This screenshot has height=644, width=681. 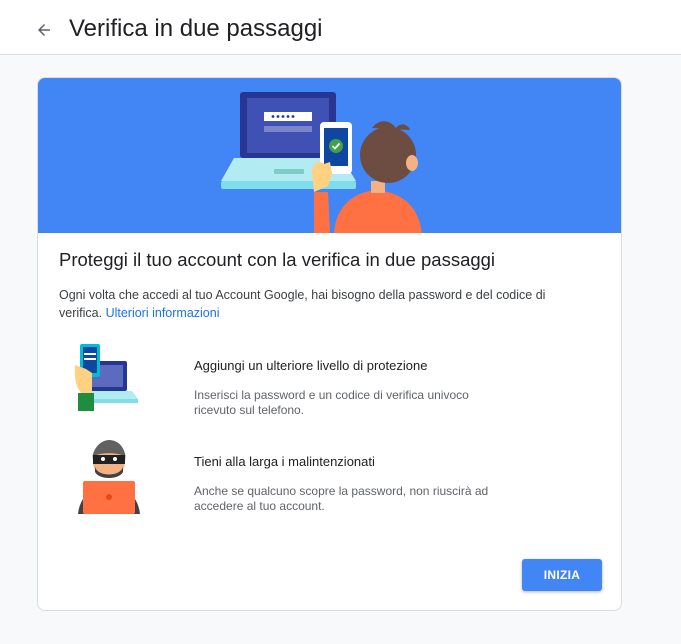 What do you see at coordinates (284, 461) in the screenshot?
I see `feature-2-title: Tieni alla larga i malintenzionati` at bounding box center [284, 461].